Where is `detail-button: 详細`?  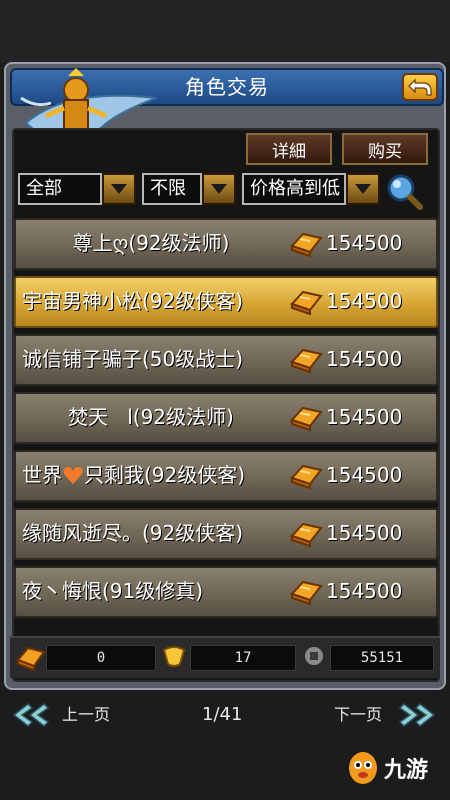 detail-button: 详細 is located at coordinates (289, 149).